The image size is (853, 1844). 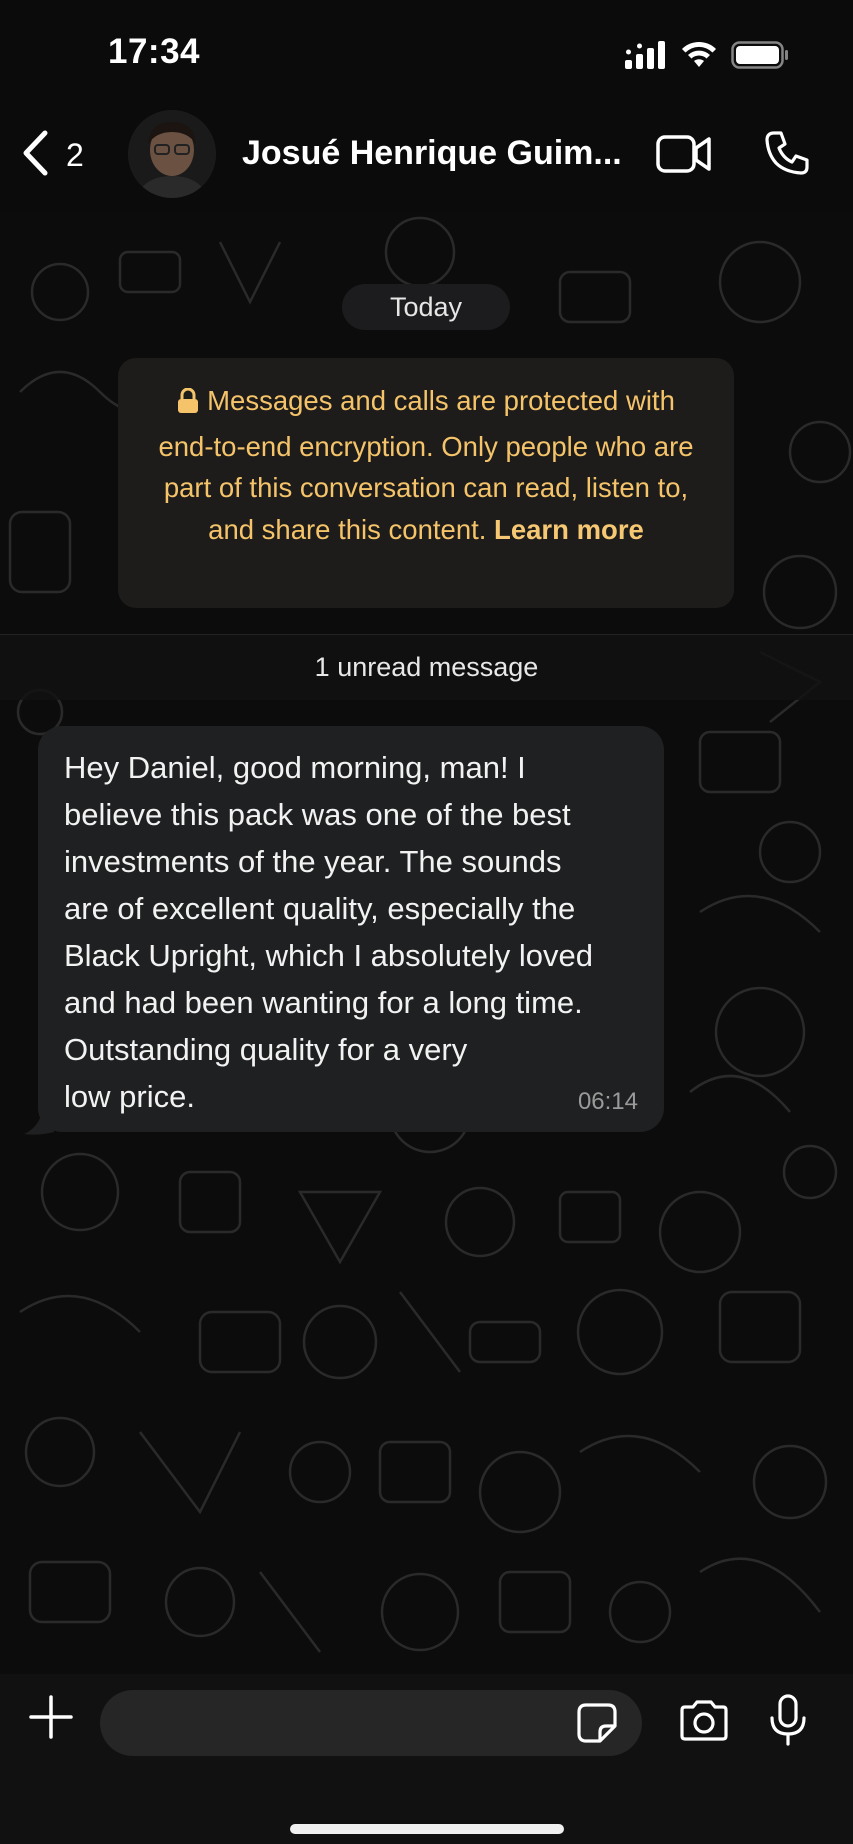 I want to click on phone-icon, so click(x=787, y=155).